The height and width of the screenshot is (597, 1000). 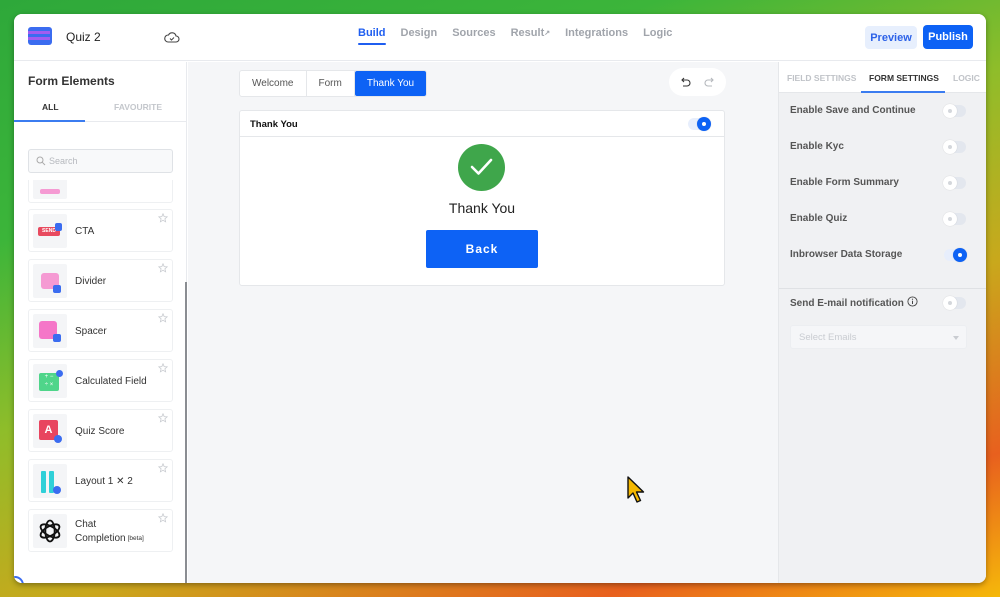 I want to click on element-item-chat-completion: Chat Completion [beta], so click(x=100, y=530).